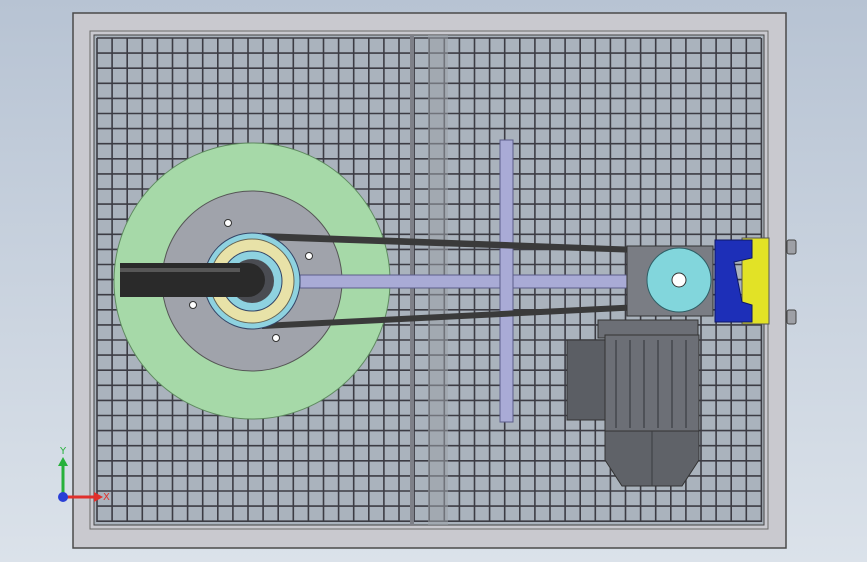  What do you see at coordinates (652, 383) in the screenshot?
I see `motor-body` at bounding box center [652, 383].